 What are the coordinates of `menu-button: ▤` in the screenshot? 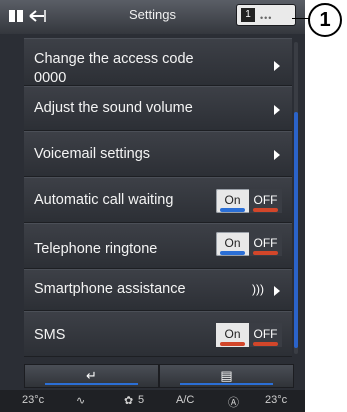 It's located at (226, 376).